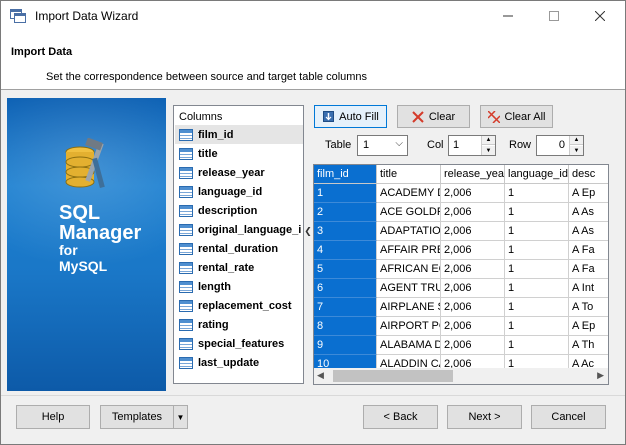 This screenshot has width=626, height=445. Describe the element at coordinates (345, 212) in the screenshot. I see `cell: 2` at that location.